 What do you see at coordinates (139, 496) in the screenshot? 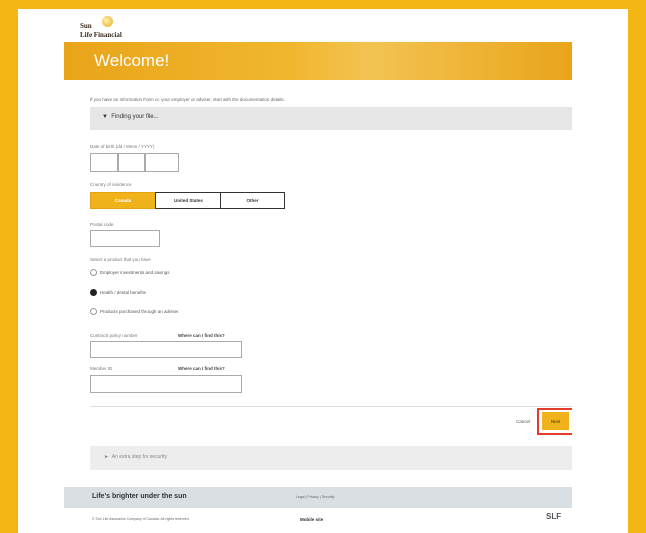
I see `footer-tagline: Life's brighter under the sun` at bounding box center [139, 496].